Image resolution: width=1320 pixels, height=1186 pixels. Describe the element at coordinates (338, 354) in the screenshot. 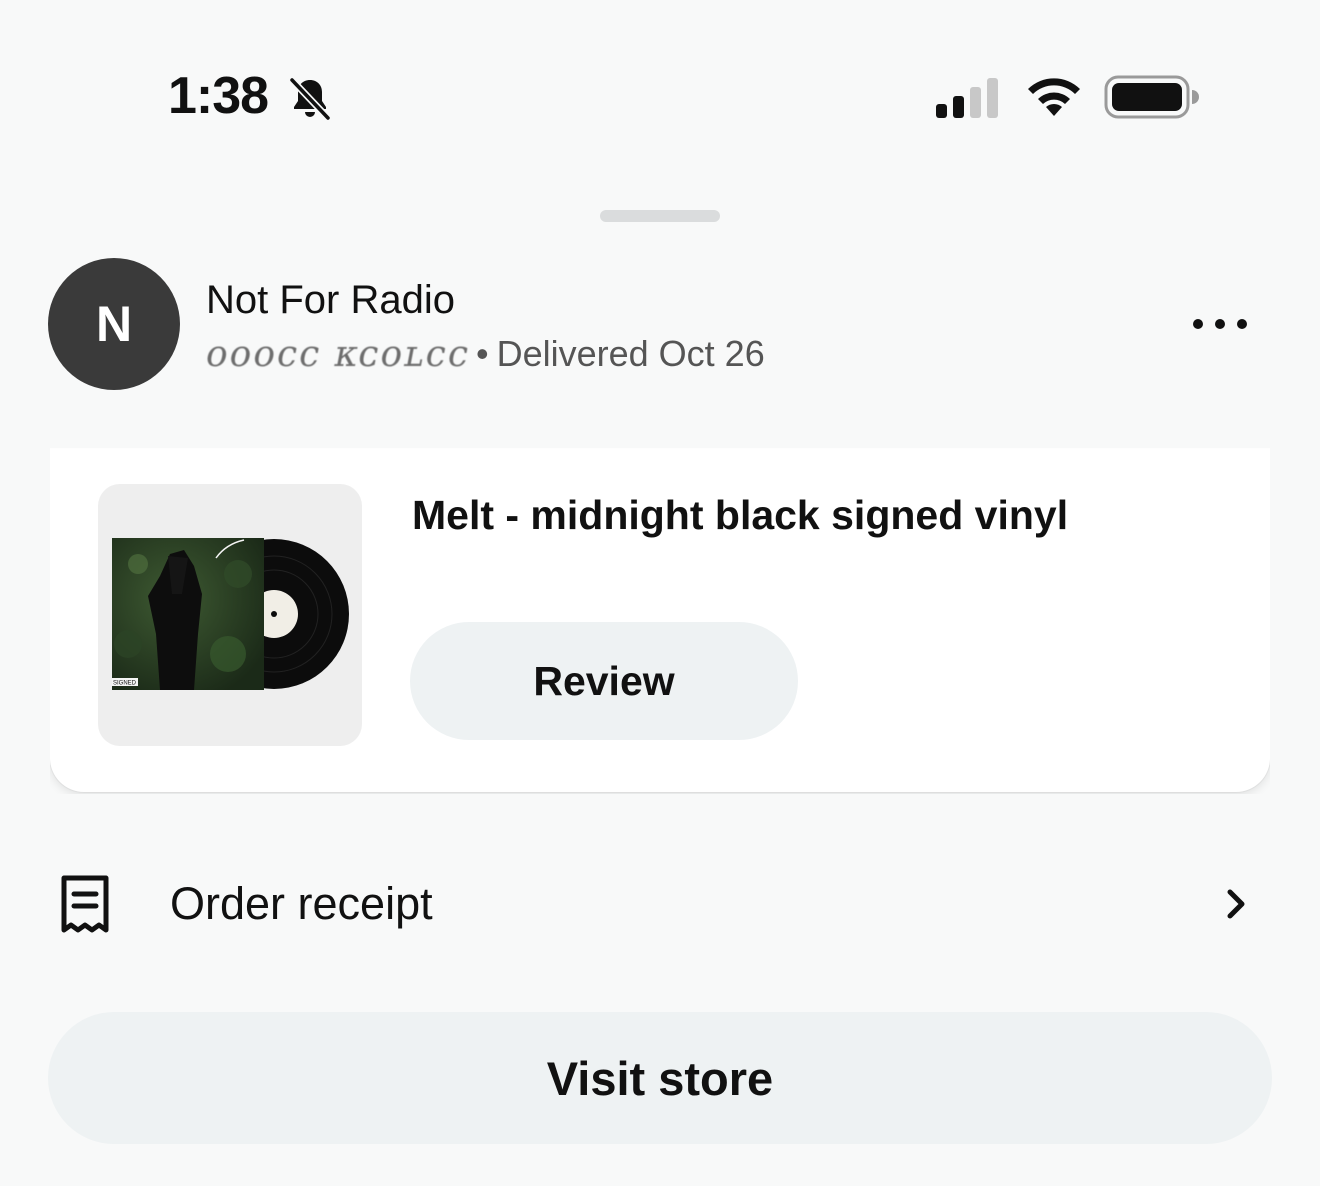

I see `masked-customer-name: ooocc ᴋᴄoʟcc` at that location.